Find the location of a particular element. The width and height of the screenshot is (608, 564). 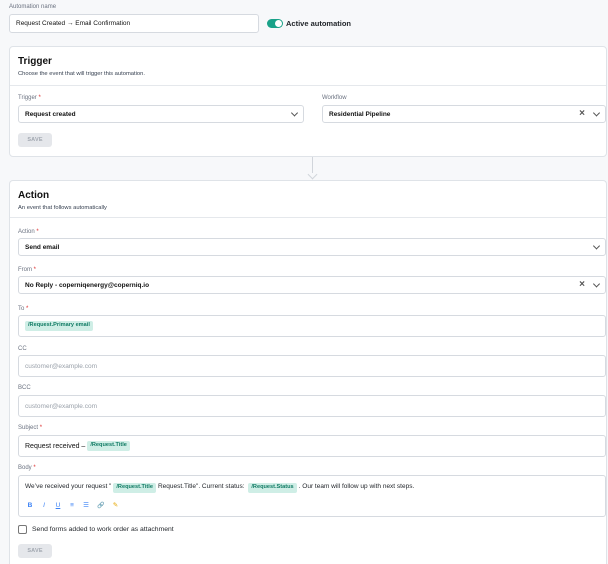

action-save-button: SAVE is located at coordinates (35, 551).